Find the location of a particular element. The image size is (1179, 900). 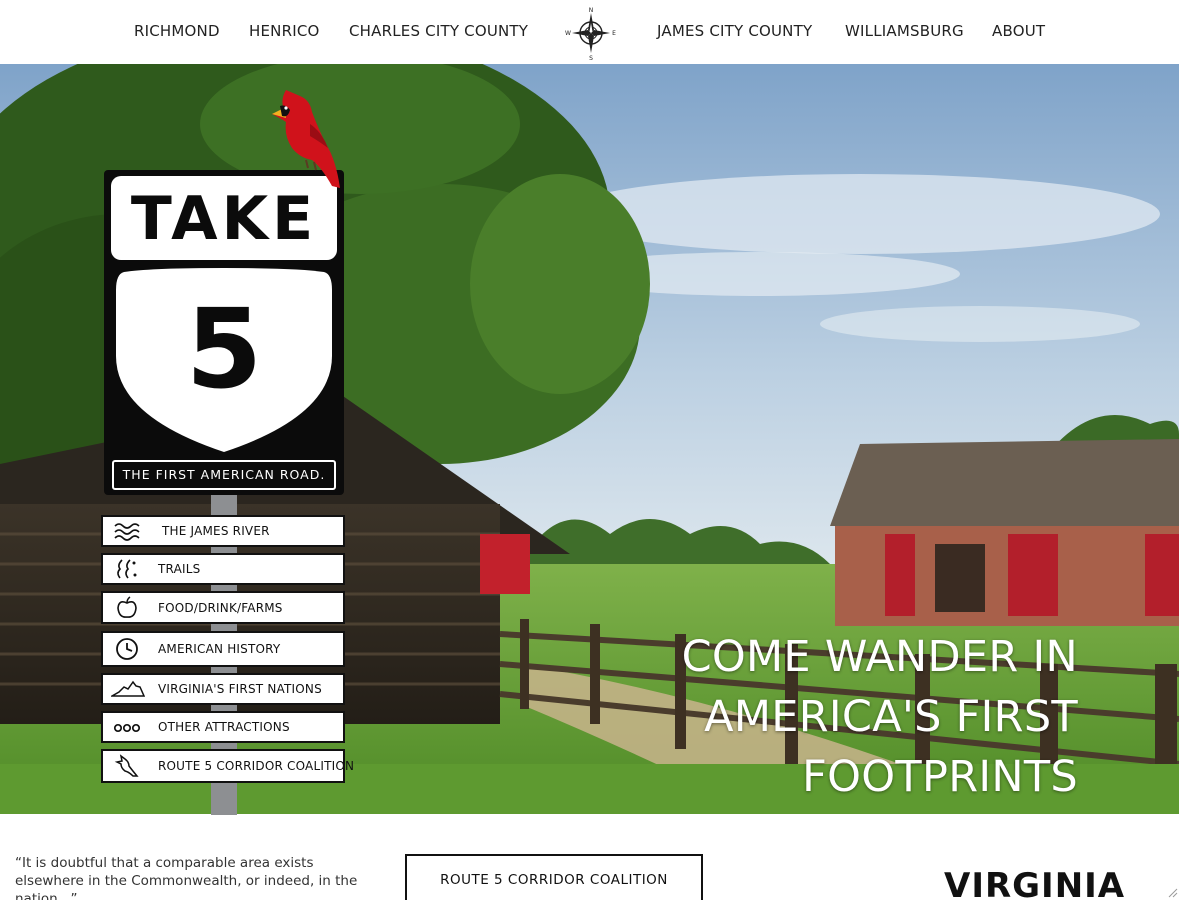

menu-the-james-river: THE JAMES RIVER is located at coordinates (223, 531).